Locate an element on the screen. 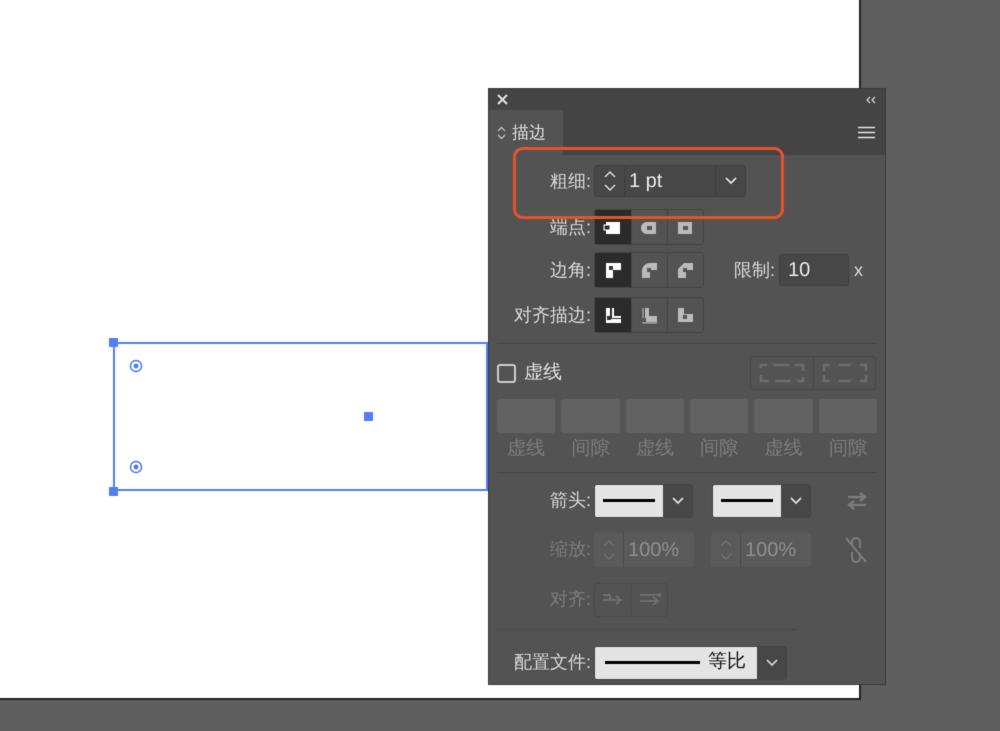 Image resolution: width=1000 pixels, height=731 pixels. cap-style-button is located at coordinates (613, 227).